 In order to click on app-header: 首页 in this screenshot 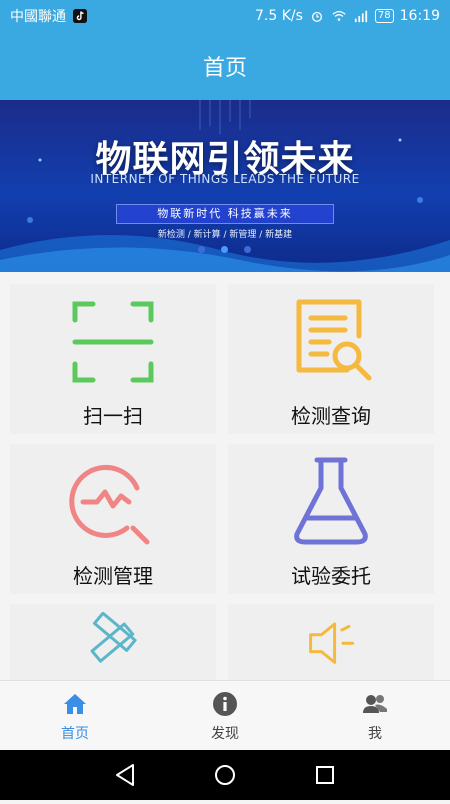, I will do `click(225, 66)`.